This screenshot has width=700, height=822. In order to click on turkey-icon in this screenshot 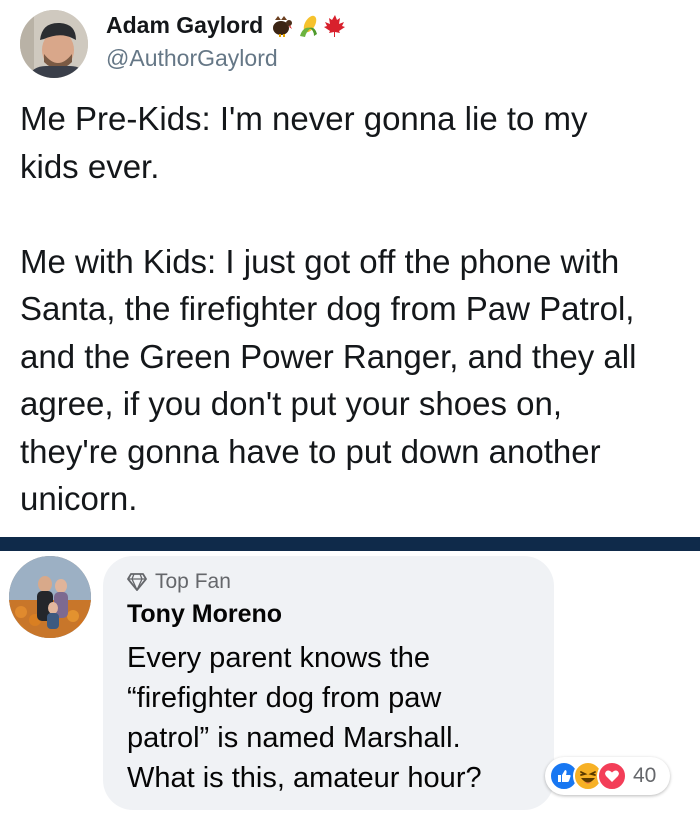, I will do `click(283, 26)`.